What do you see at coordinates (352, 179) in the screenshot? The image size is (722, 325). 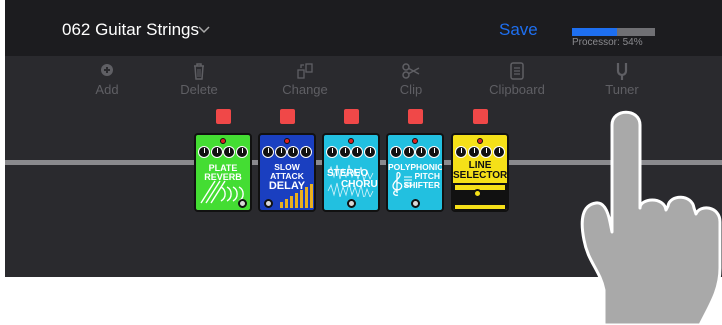 I see `pedal-title: STEREOCHORUS` at bounding box center [352, 179].